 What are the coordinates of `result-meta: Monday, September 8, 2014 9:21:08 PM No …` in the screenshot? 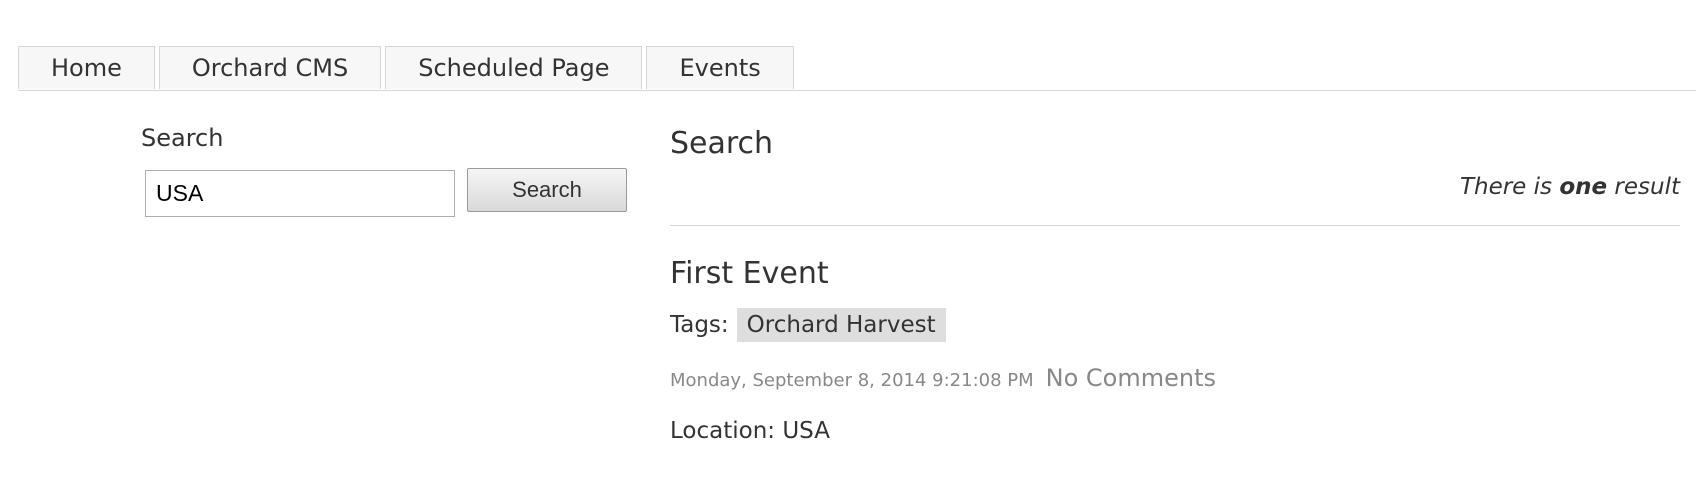 It's located at (1175, 378).